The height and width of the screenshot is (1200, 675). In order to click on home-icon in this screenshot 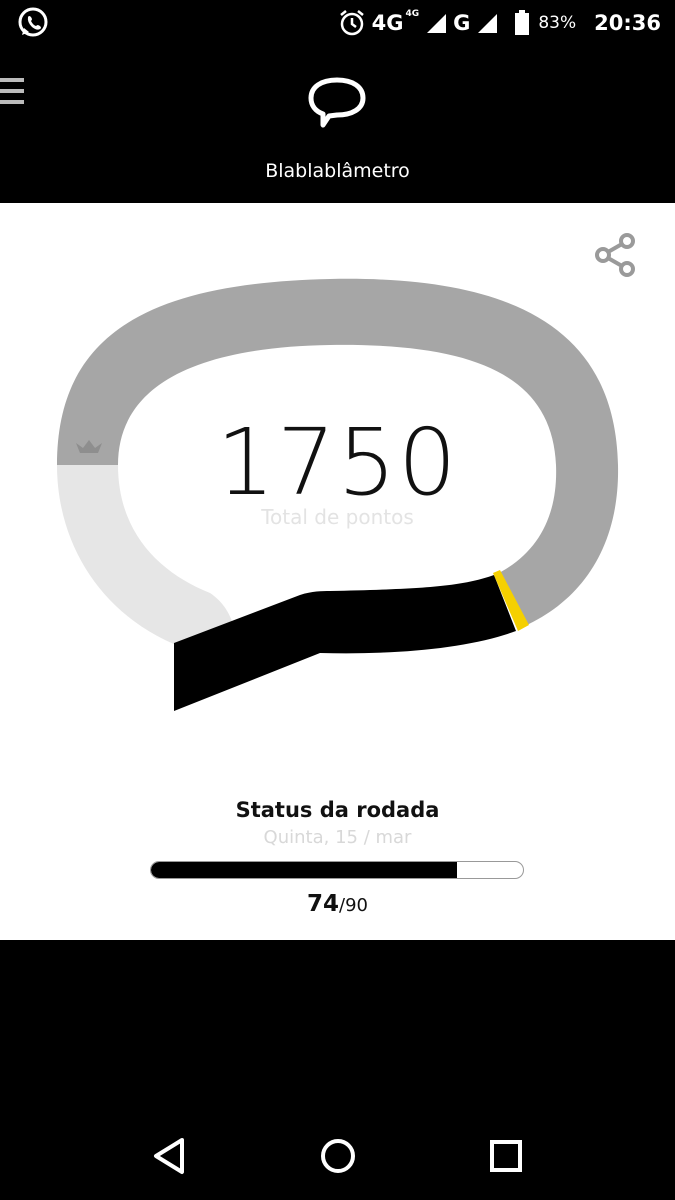, I will do `click(338, 1156)`.